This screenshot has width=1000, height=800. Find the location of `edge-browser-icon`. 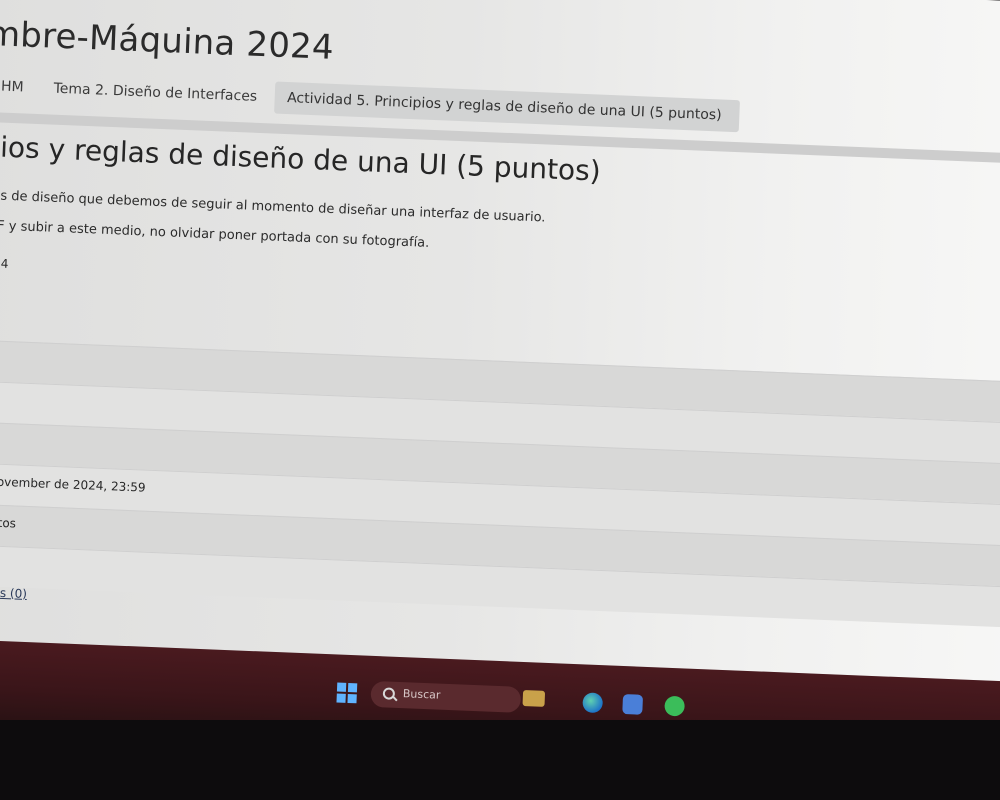

edge-browser-icon is located at coordinates (593, 703).